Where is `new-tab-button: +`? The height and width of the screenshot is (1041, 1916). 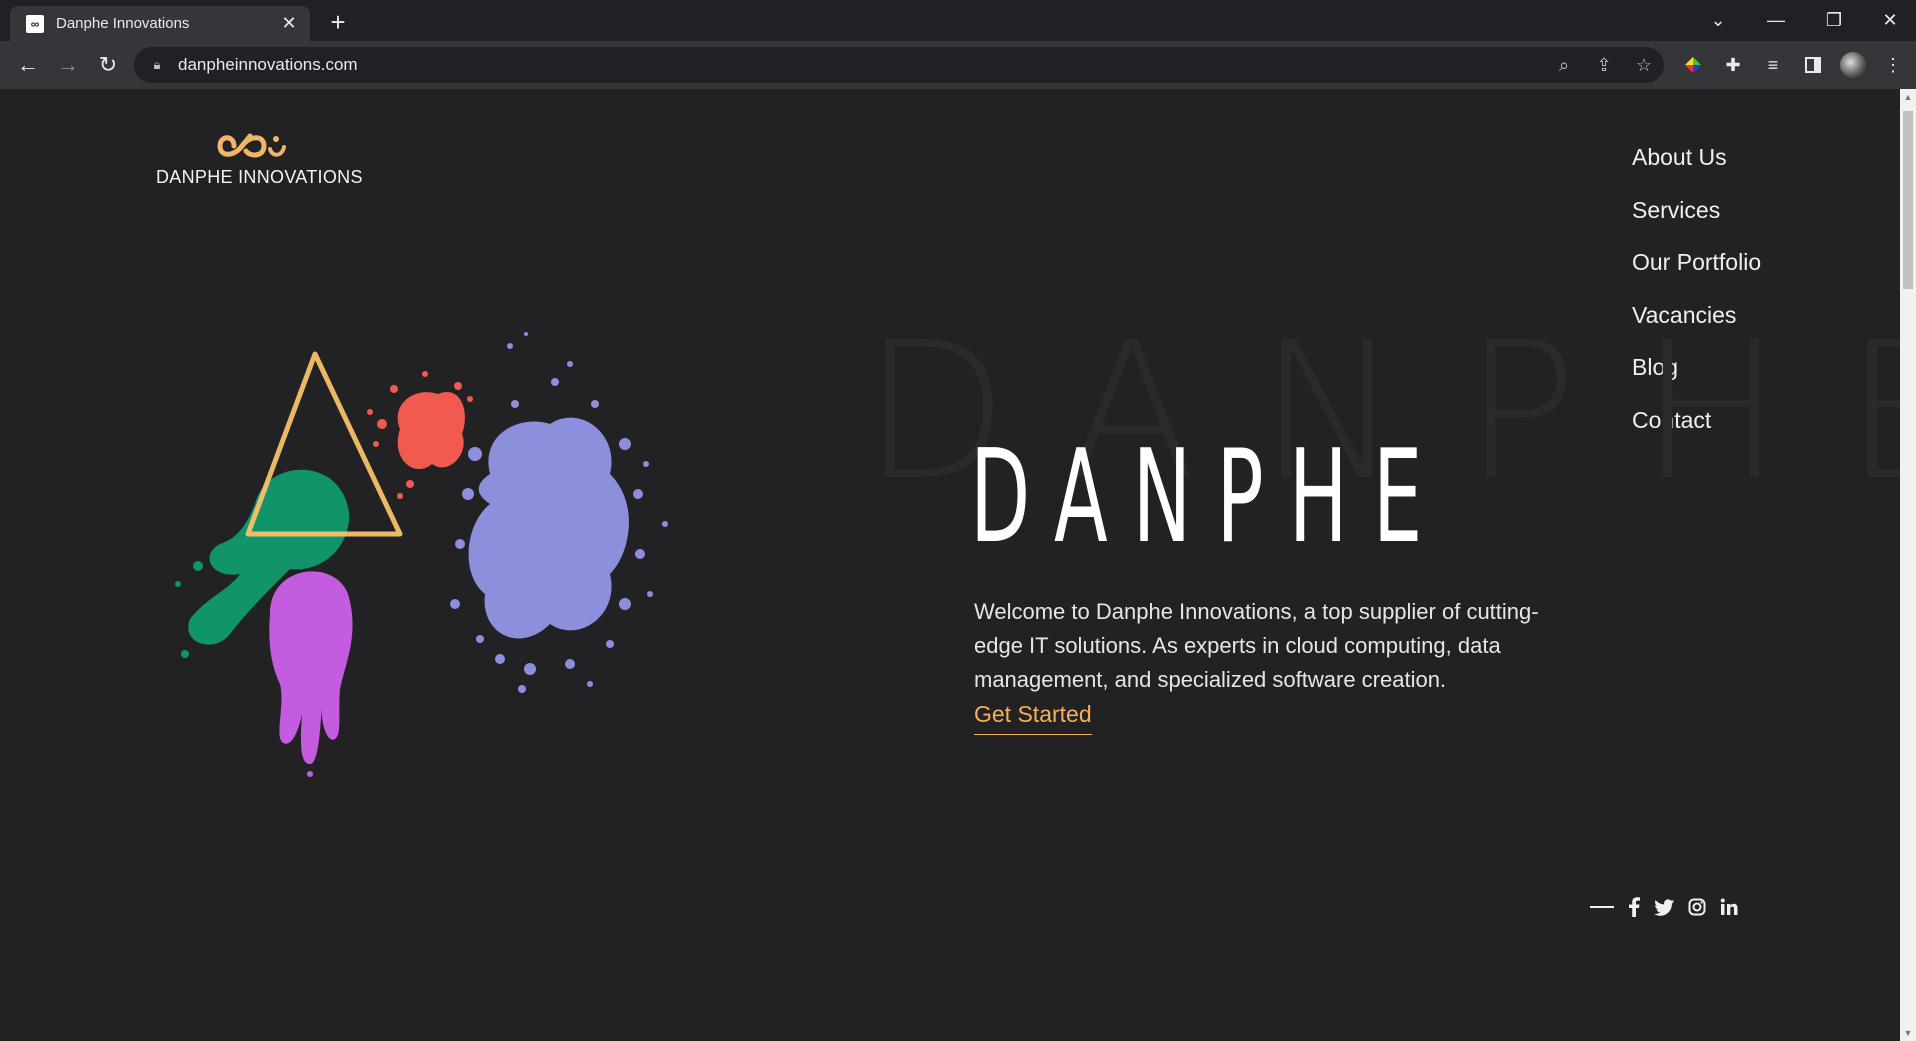
new-tab-button: + is located at coordinates (338, 22).